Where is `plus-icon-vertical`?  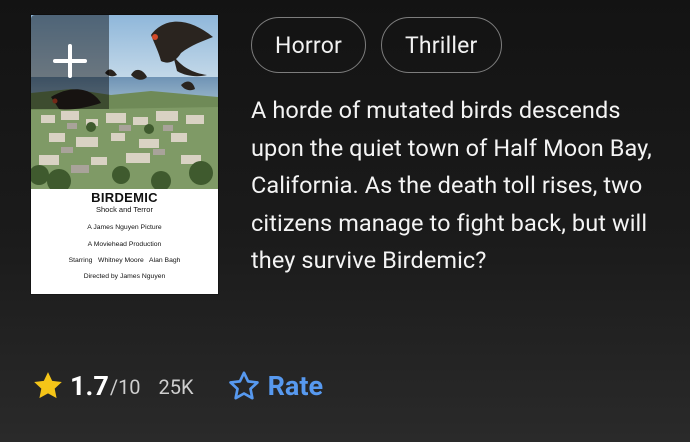 plus-icon-vertical is located at coordinates (70, 61).